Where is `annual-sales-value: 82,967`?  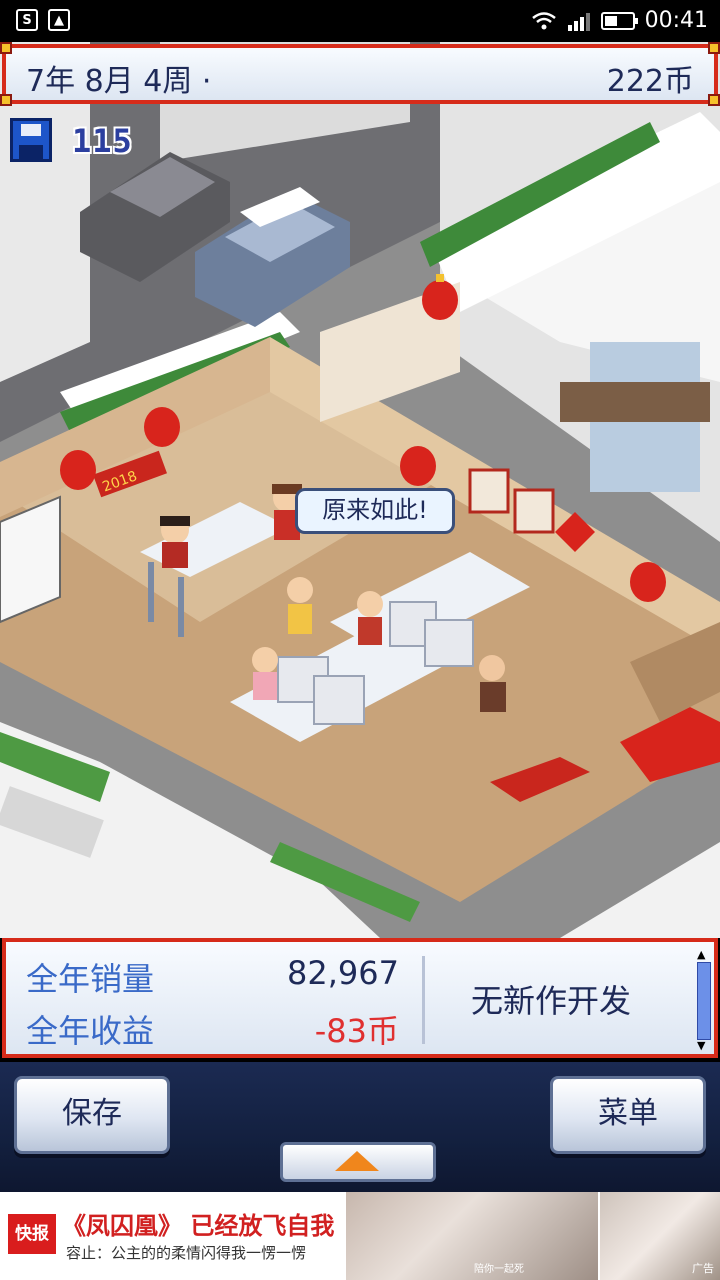
annual-sales-value: 82,967 is located at coordinates (343, 973).